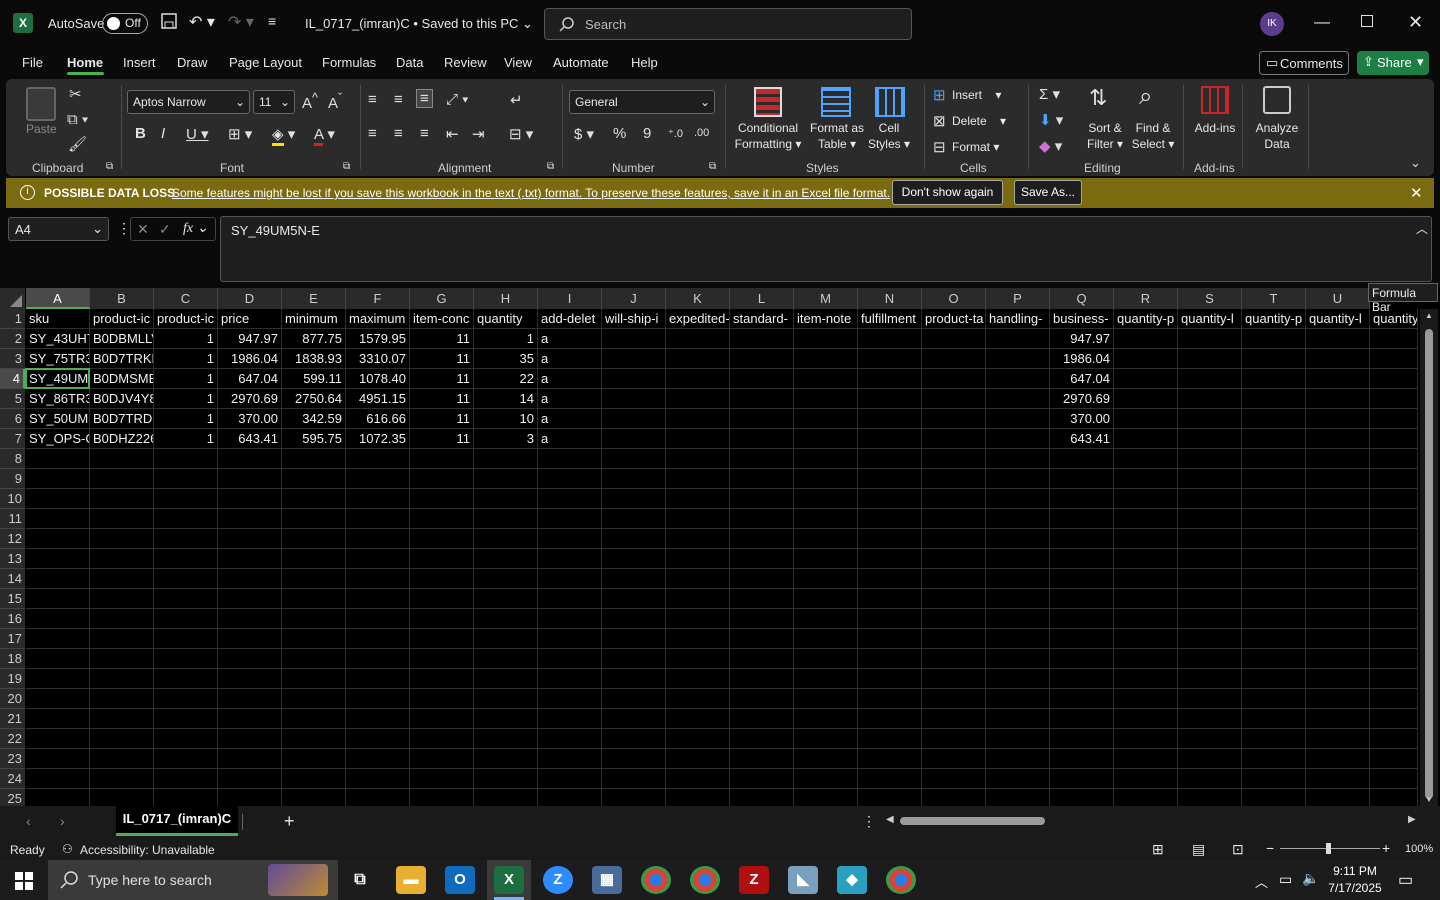 The height and width of the screenshot is (900, 1440). Describe the element at coordinates (826, 249) in the screenshot. I see `formula-input: SY_49UM5N-E` at that location.